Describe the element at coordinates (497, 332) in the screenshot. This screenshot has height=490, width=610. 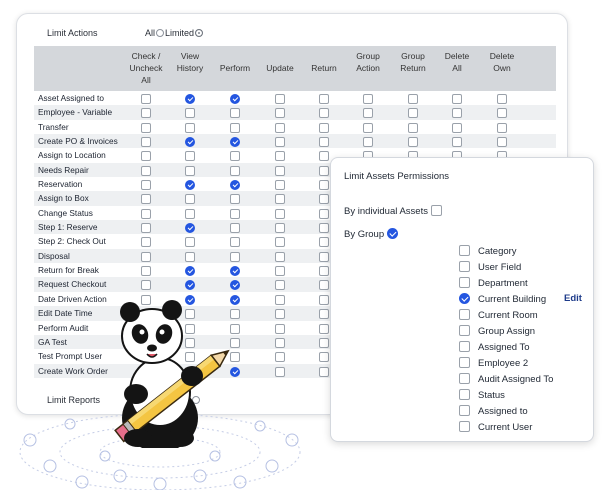
I see `group-item: Group Assign` at that location.